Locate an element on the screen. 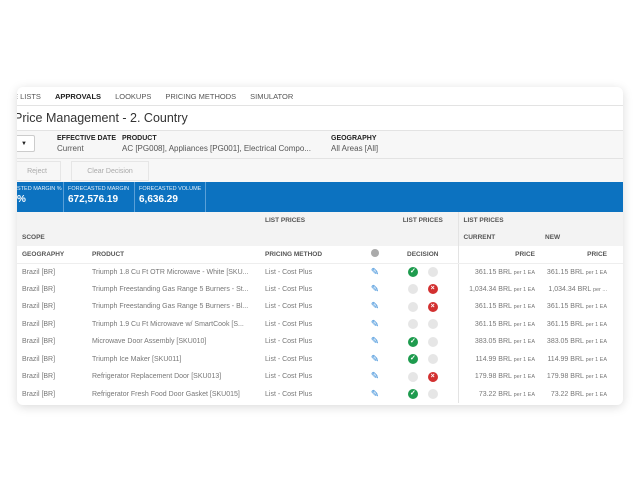 This screenshot has height=491, width=640. clear-decision-button: Clear Decision is located at coordinates (110, 171).